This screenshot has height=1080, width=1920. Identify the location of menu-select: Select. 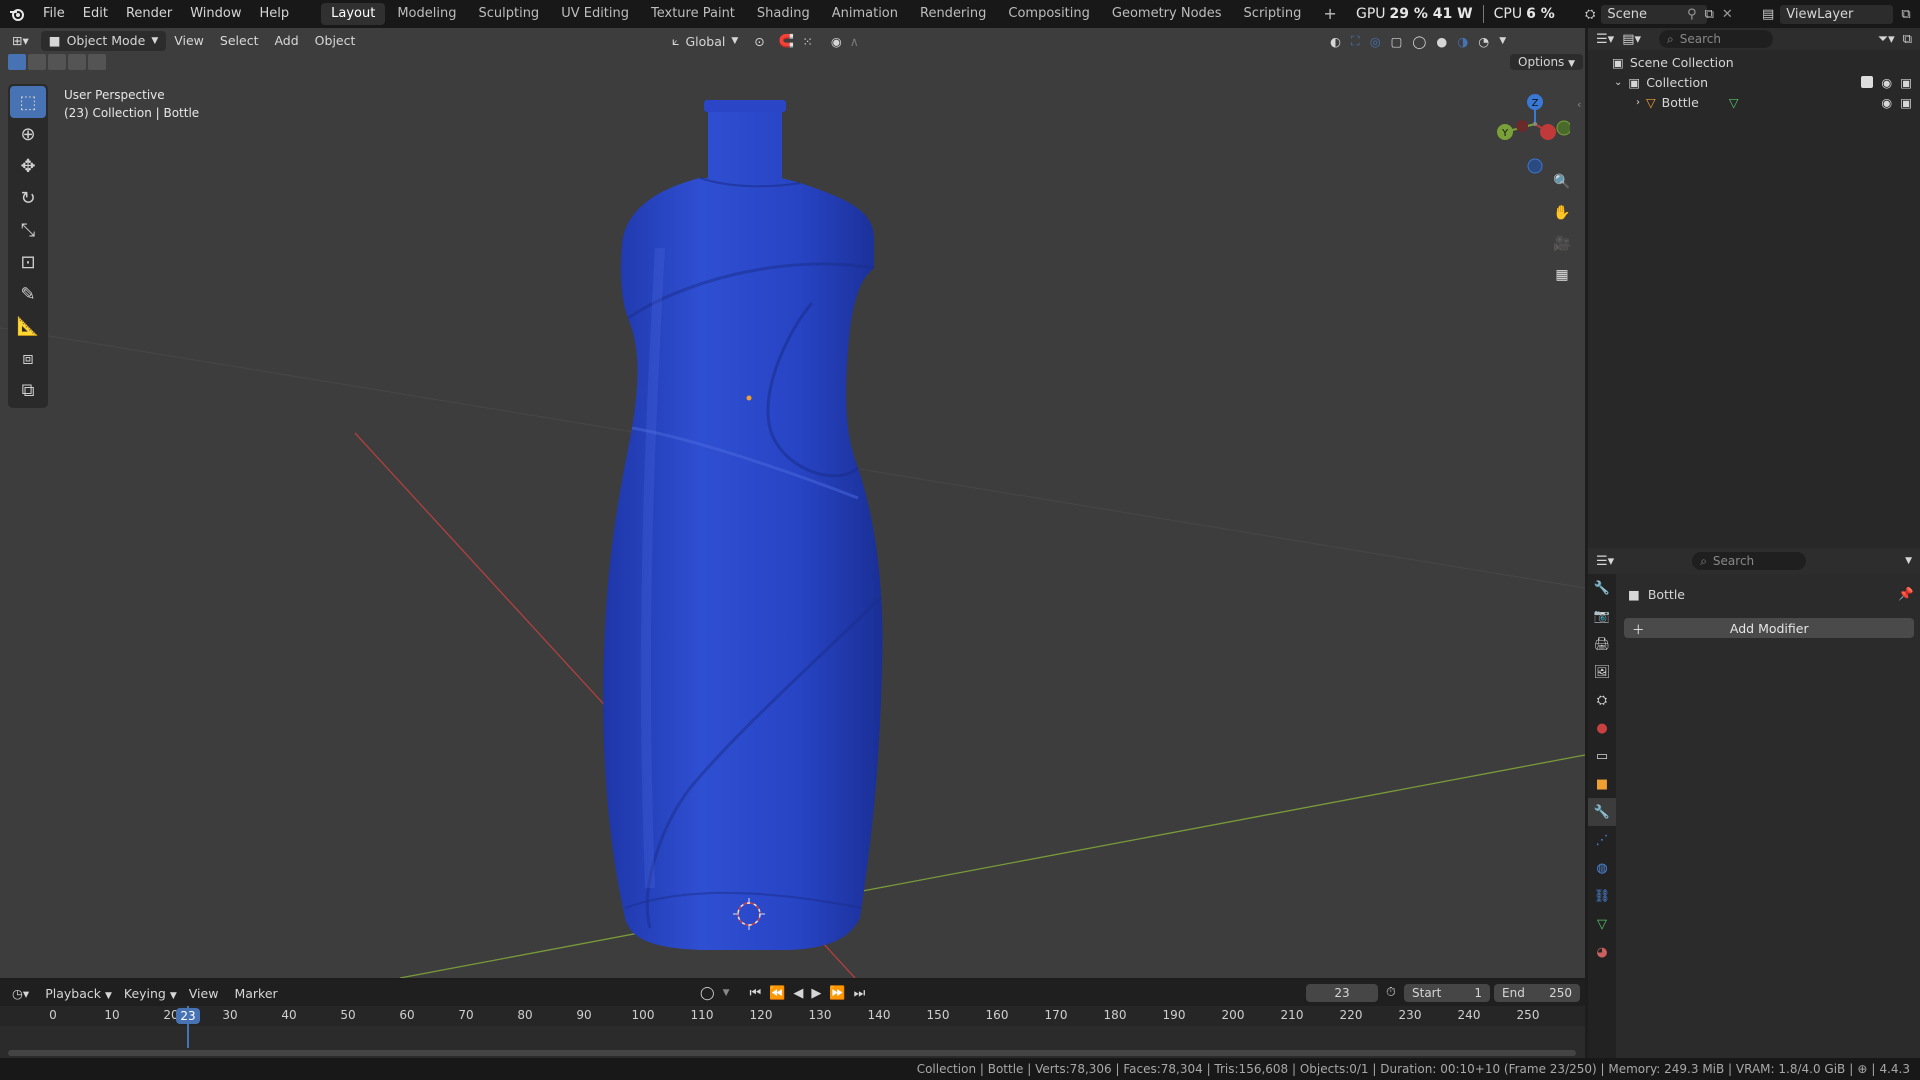
(239, 41).